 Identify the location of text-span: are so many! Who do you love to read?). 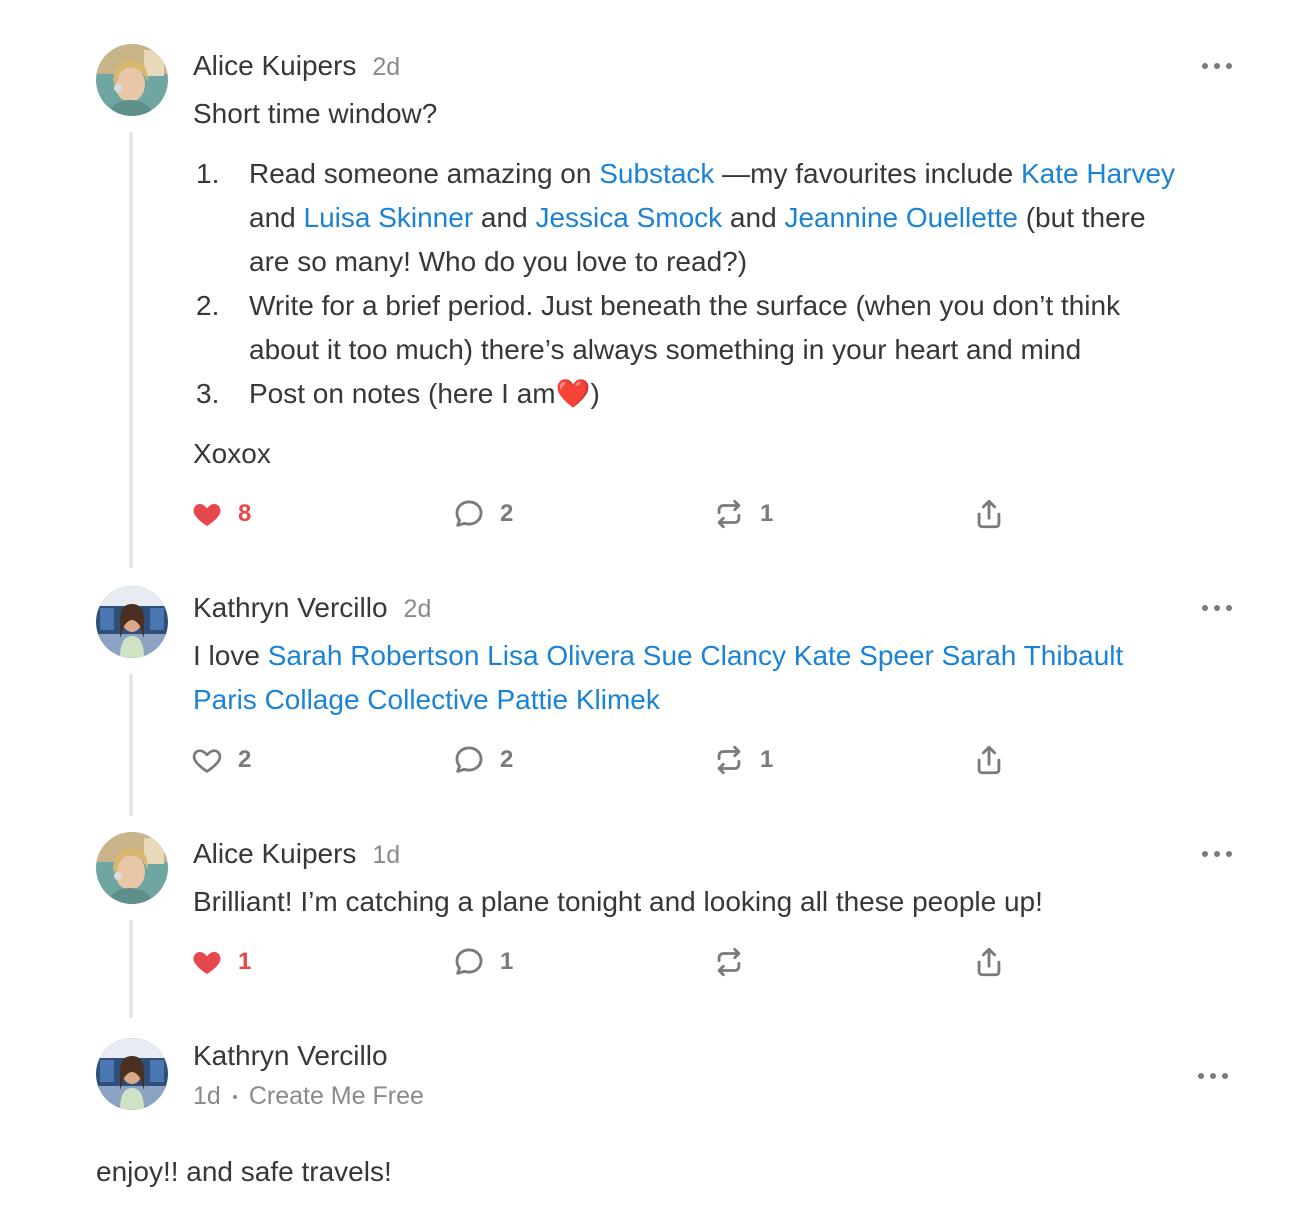
(498, 261).